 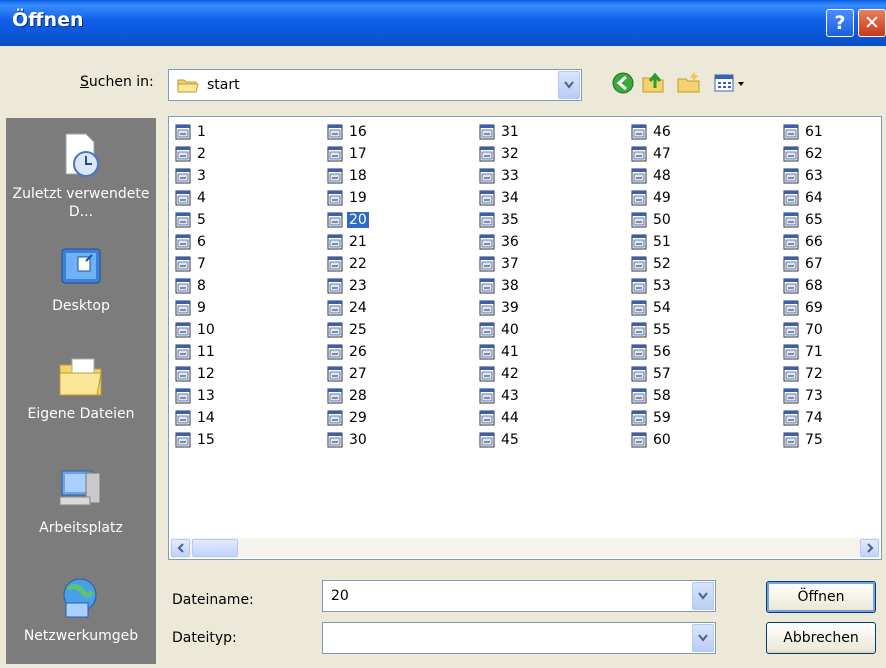 I want to click on file-item: 37, so click(x=500, y=264).